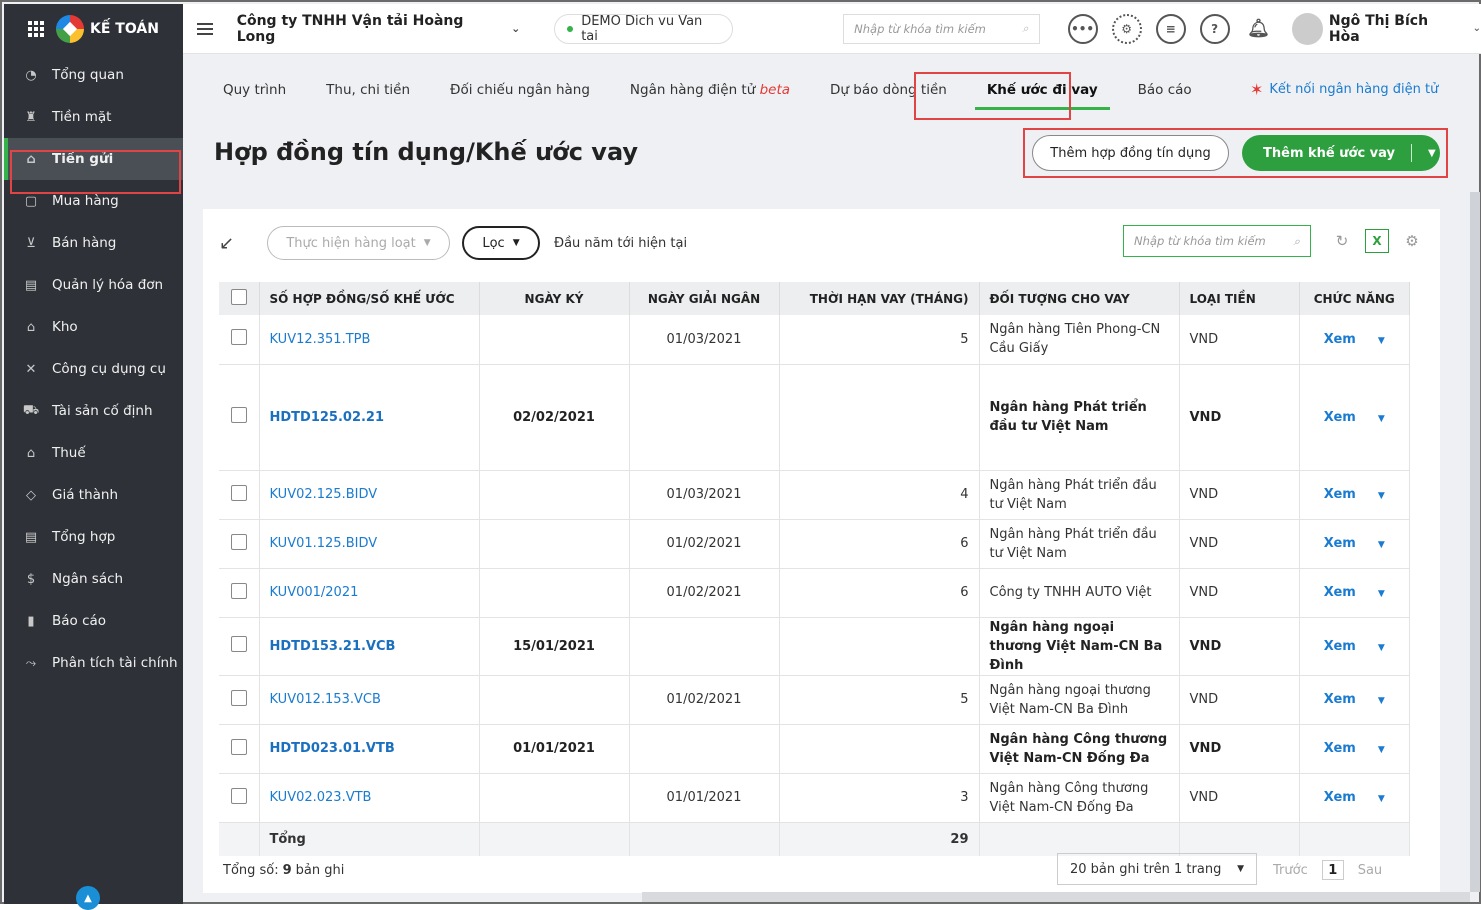 The image size is (1481, 910). I want to click on next-page-button: Sau, so click(1370, 870).